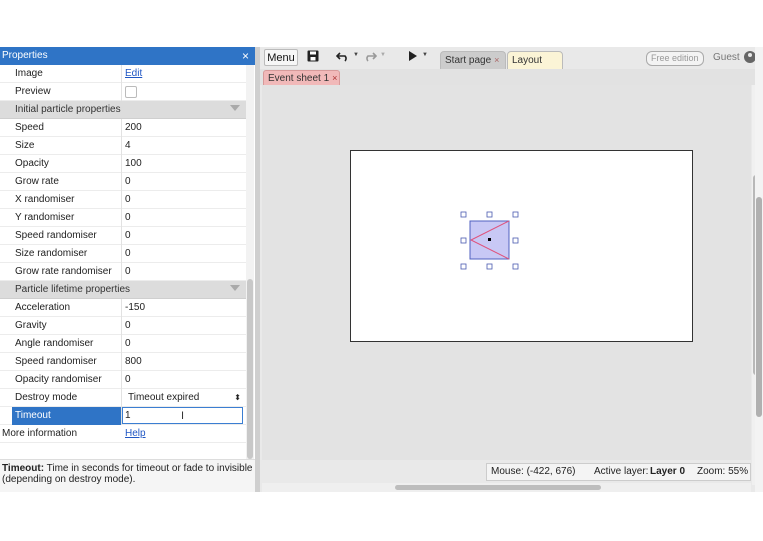 The height and width of the screenshot is (541, 763). I want to click on property-row-size-randomiser: Size randomiser 0, so click(123, 254).